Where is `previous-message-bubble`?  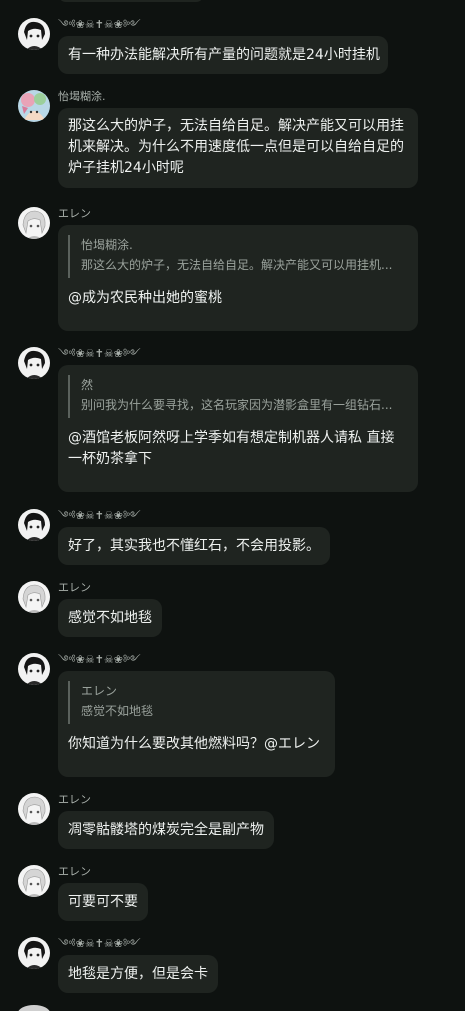
previous-message-bubble is located at coordinates (131, 1).